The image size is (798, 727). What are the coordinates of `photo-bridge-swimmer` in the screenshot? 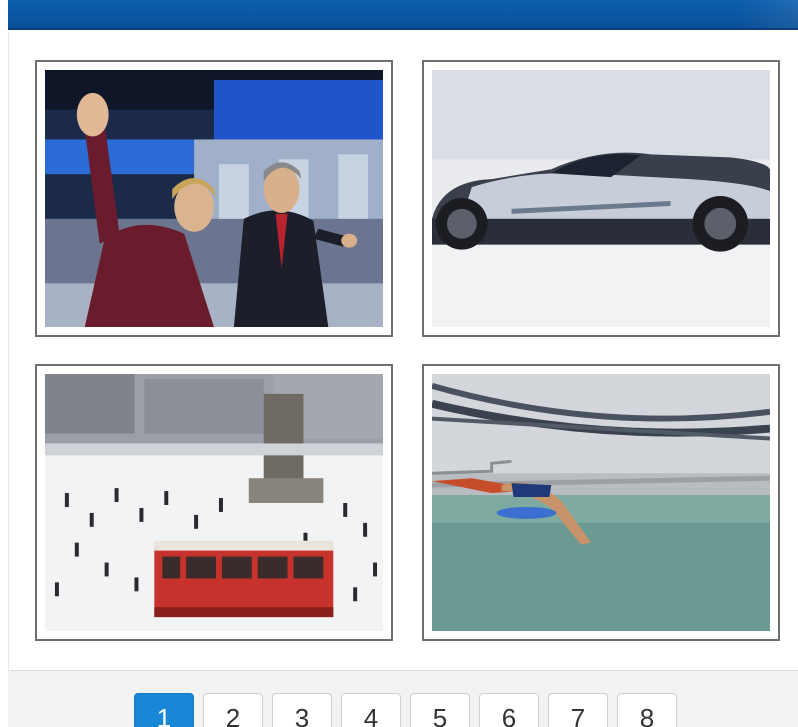 It's located at (601, 502).